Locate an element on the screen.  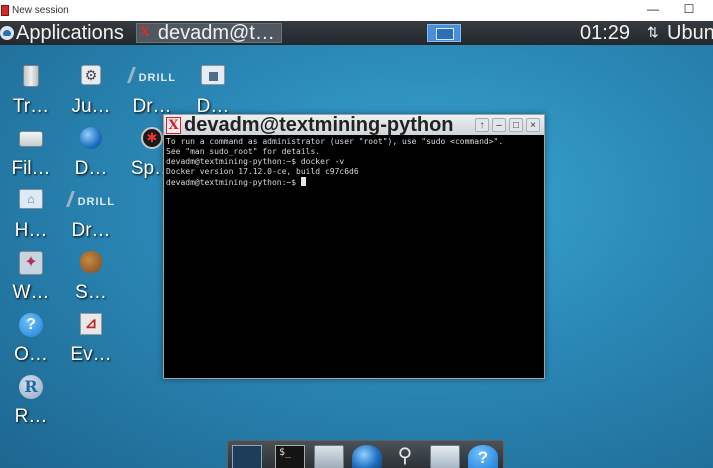
home-folder-icon: ⌂ is located at coordinates (31, 199).